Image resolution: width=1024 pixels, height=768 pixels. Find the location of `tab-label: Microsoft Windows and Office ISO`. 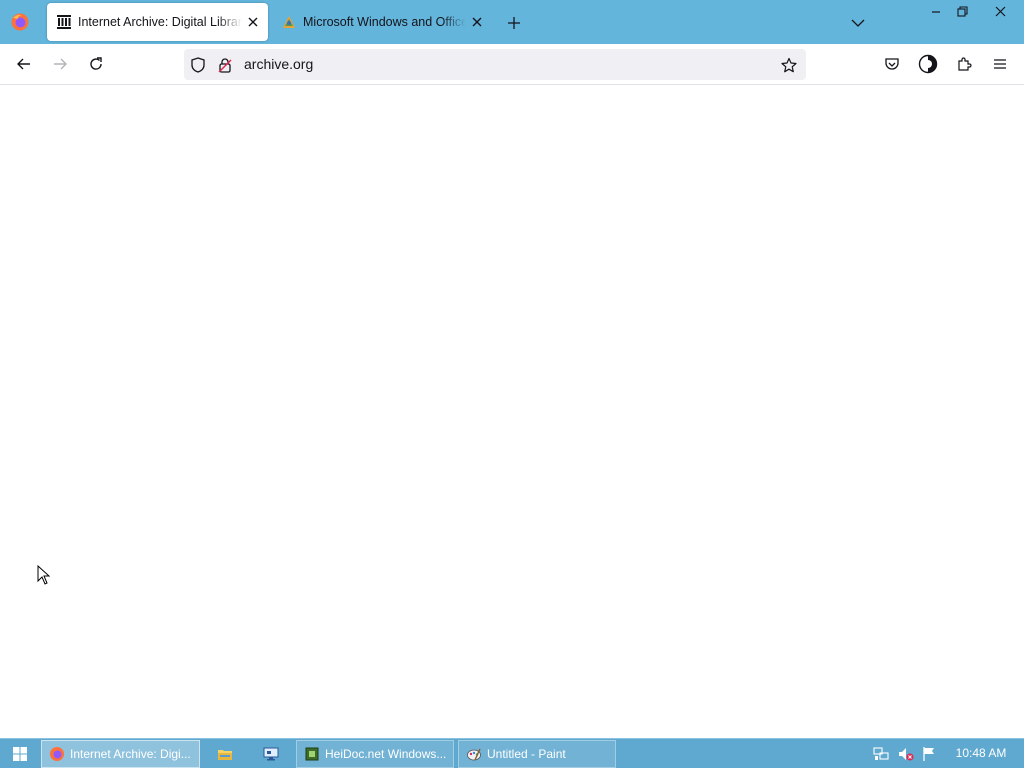

tab-label: Microsoft Windows and Office ISO is located at coordinates (384, 22).